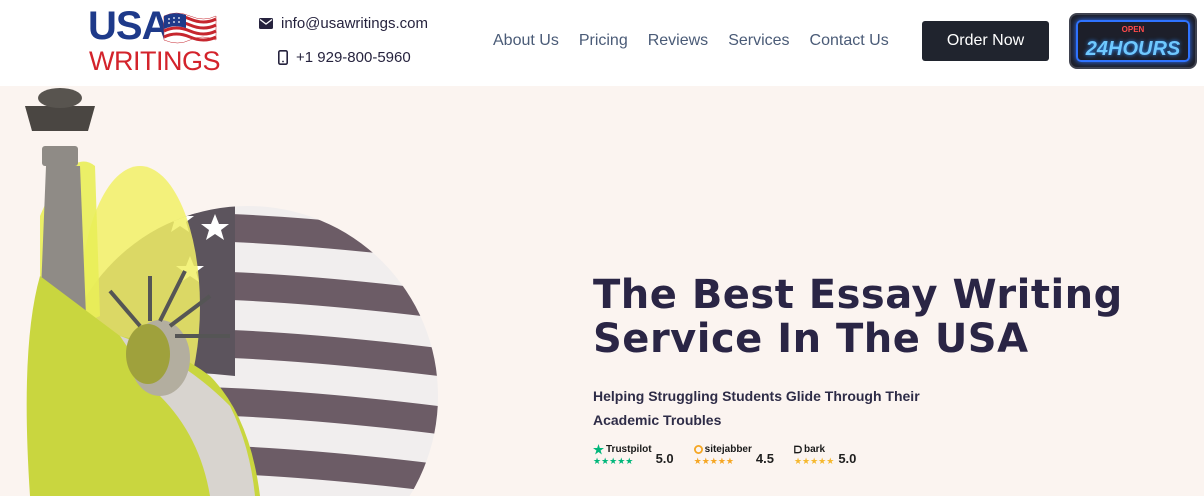  I want to click on sitejabber-brand: sitejabber ★★★★★, so click(722, 454).